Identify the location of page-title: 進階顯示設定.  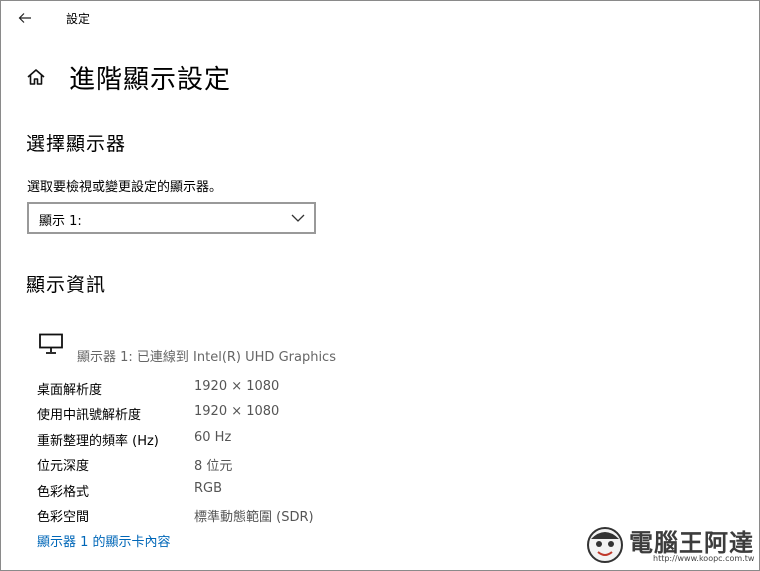
(150, 79).